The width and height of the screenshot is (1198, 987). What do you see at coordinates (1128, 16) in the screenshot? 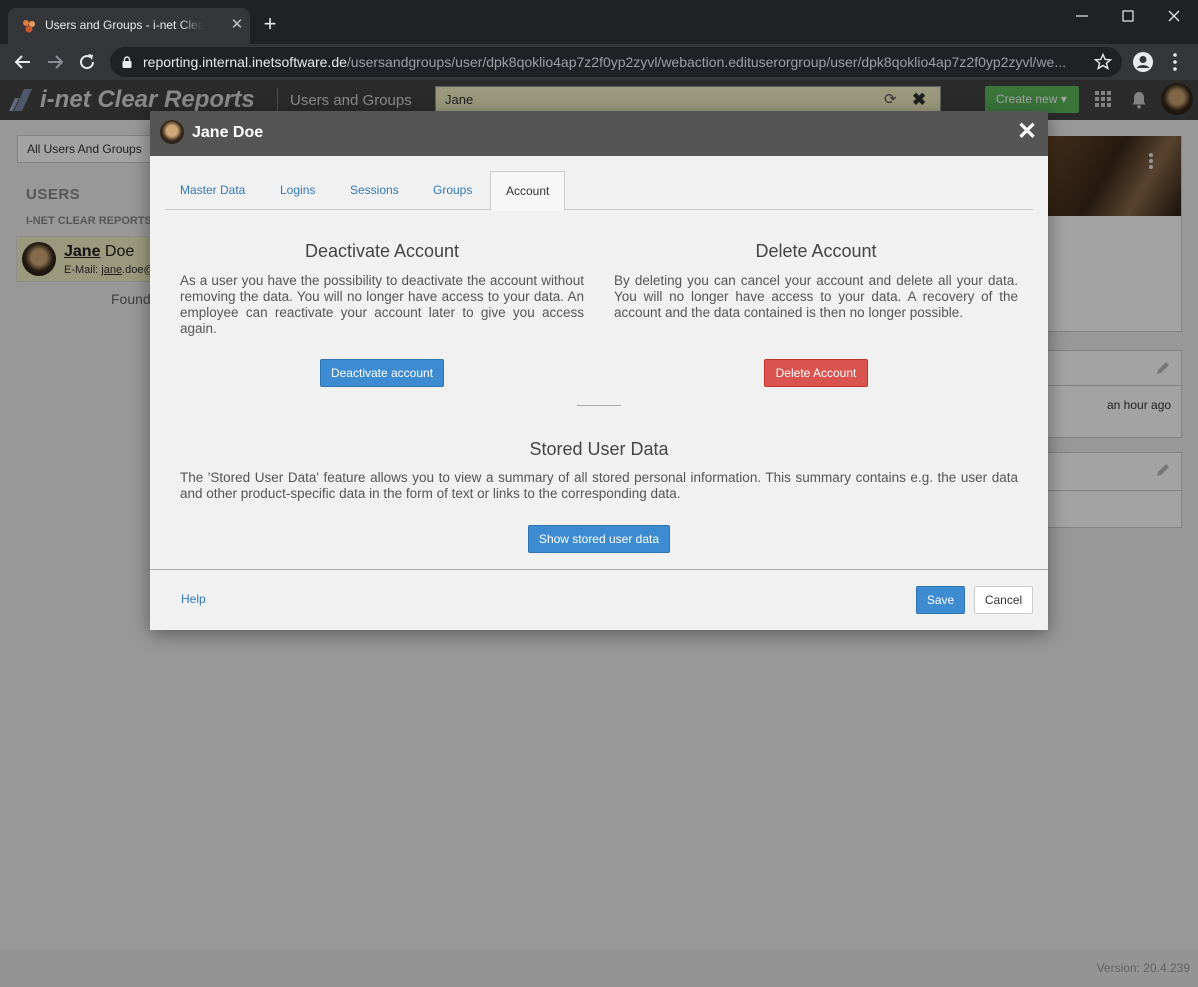
I see `maximize-icon` at bounding box center [1128, 16].